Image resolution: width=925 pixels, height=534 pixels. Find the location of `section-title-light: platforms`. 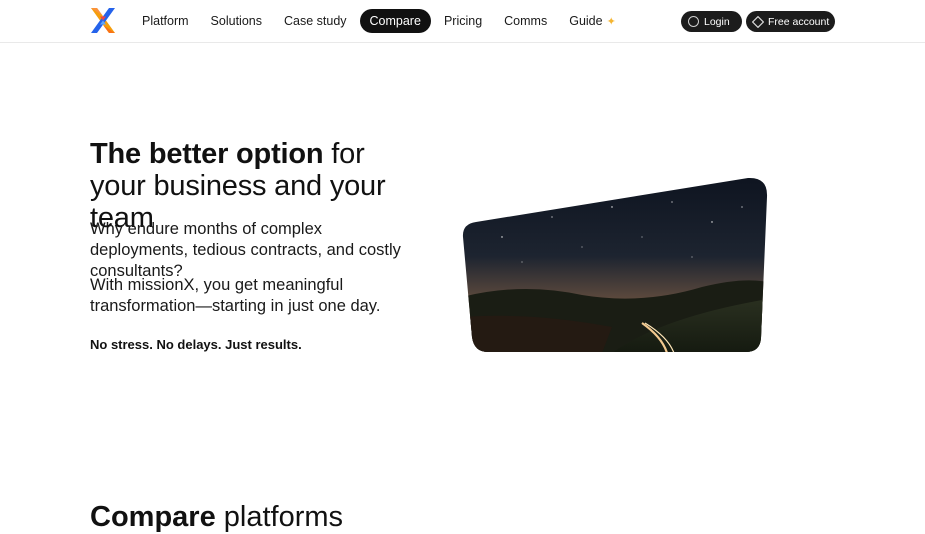

section-title-light: platforms is located at coordinates (279, 517).